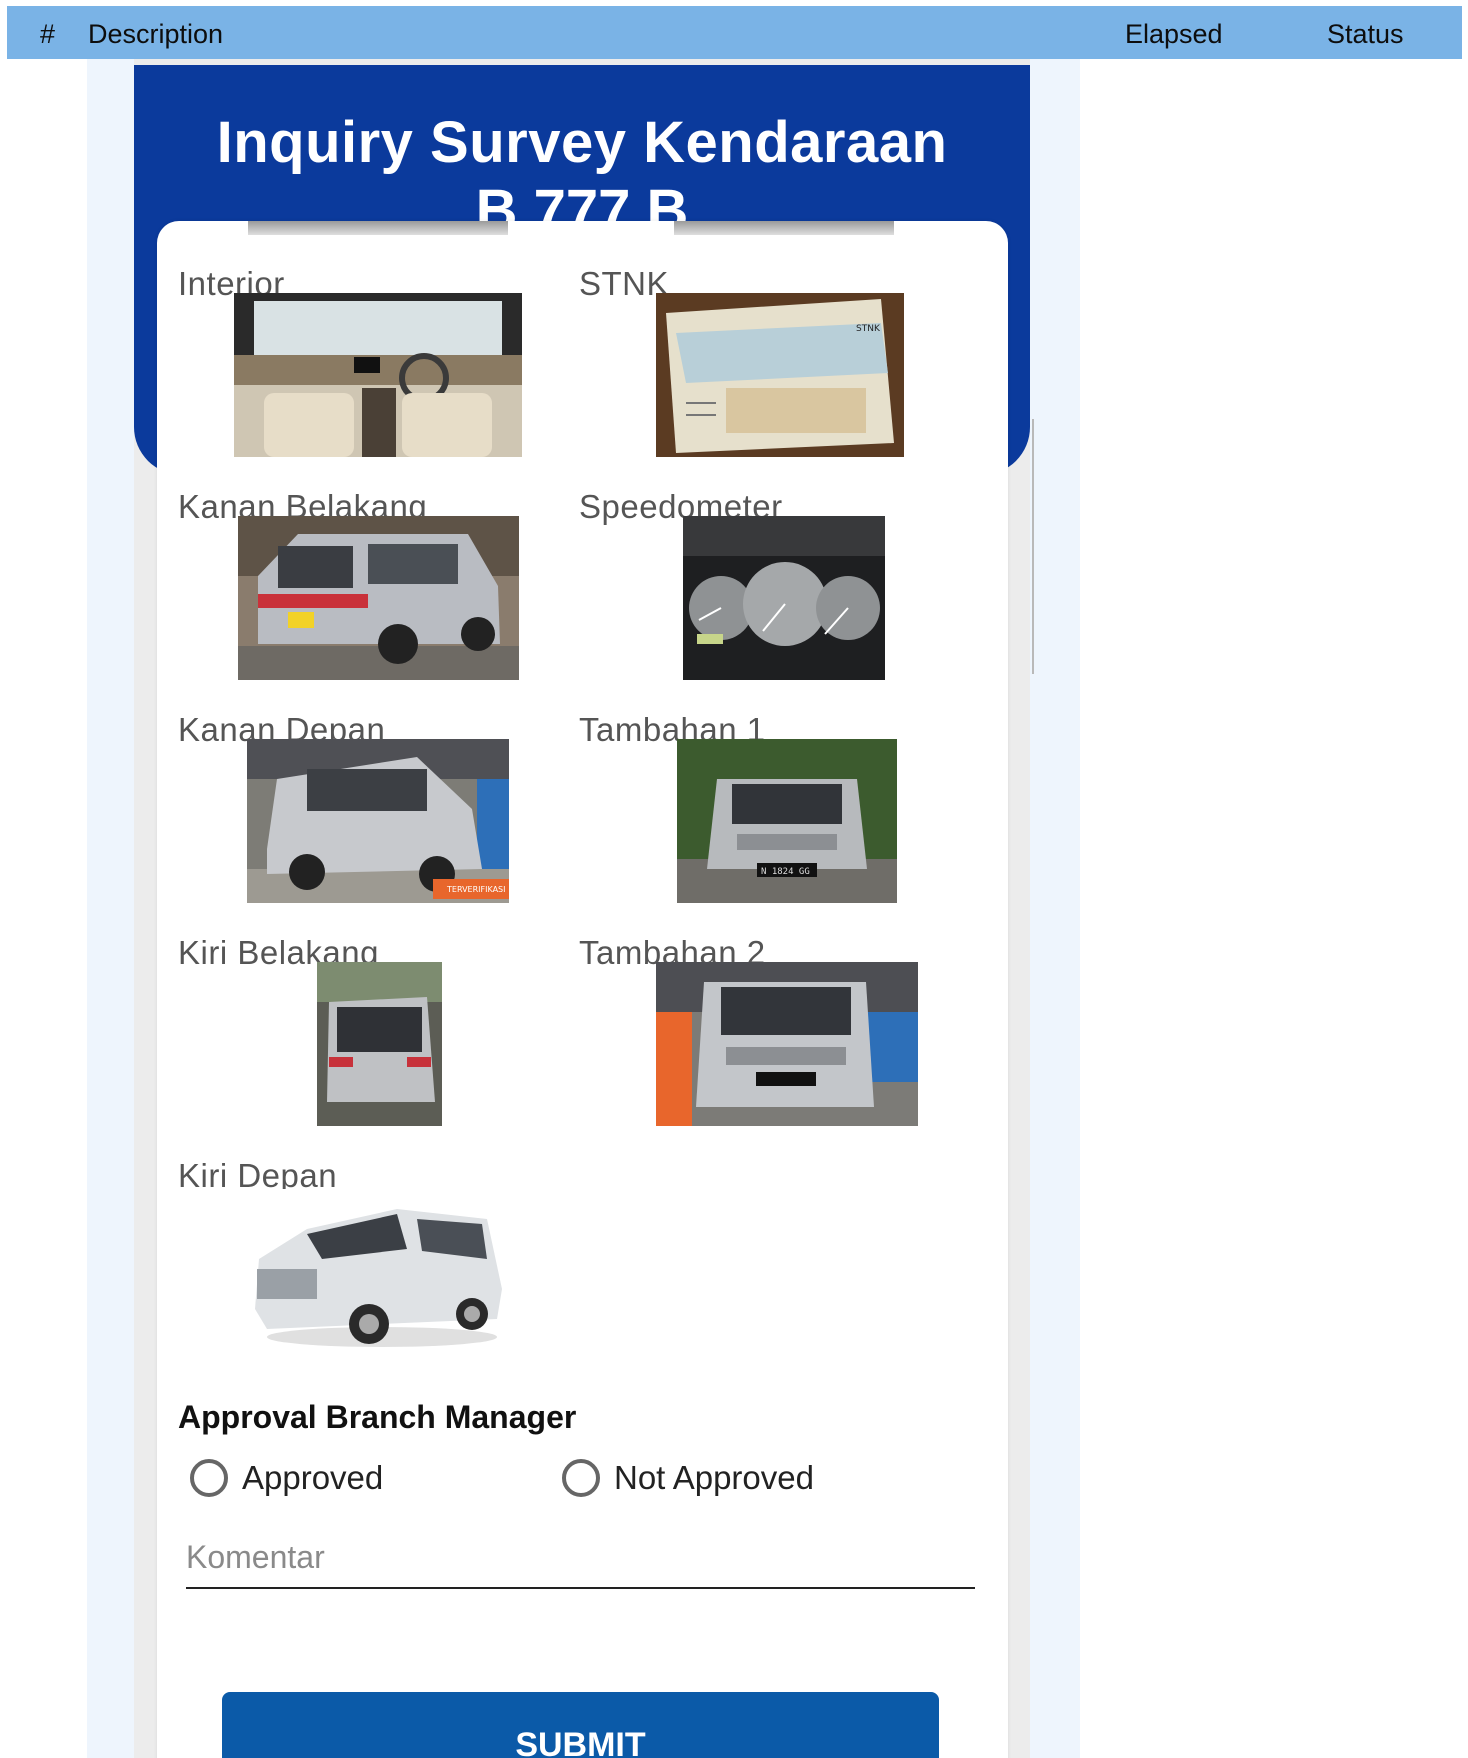 This screenshot has height=1758, width=1468. Describe the element at coordinates (780, 375) in the screenshot. I see `stnk-photo: STNK` at that location.